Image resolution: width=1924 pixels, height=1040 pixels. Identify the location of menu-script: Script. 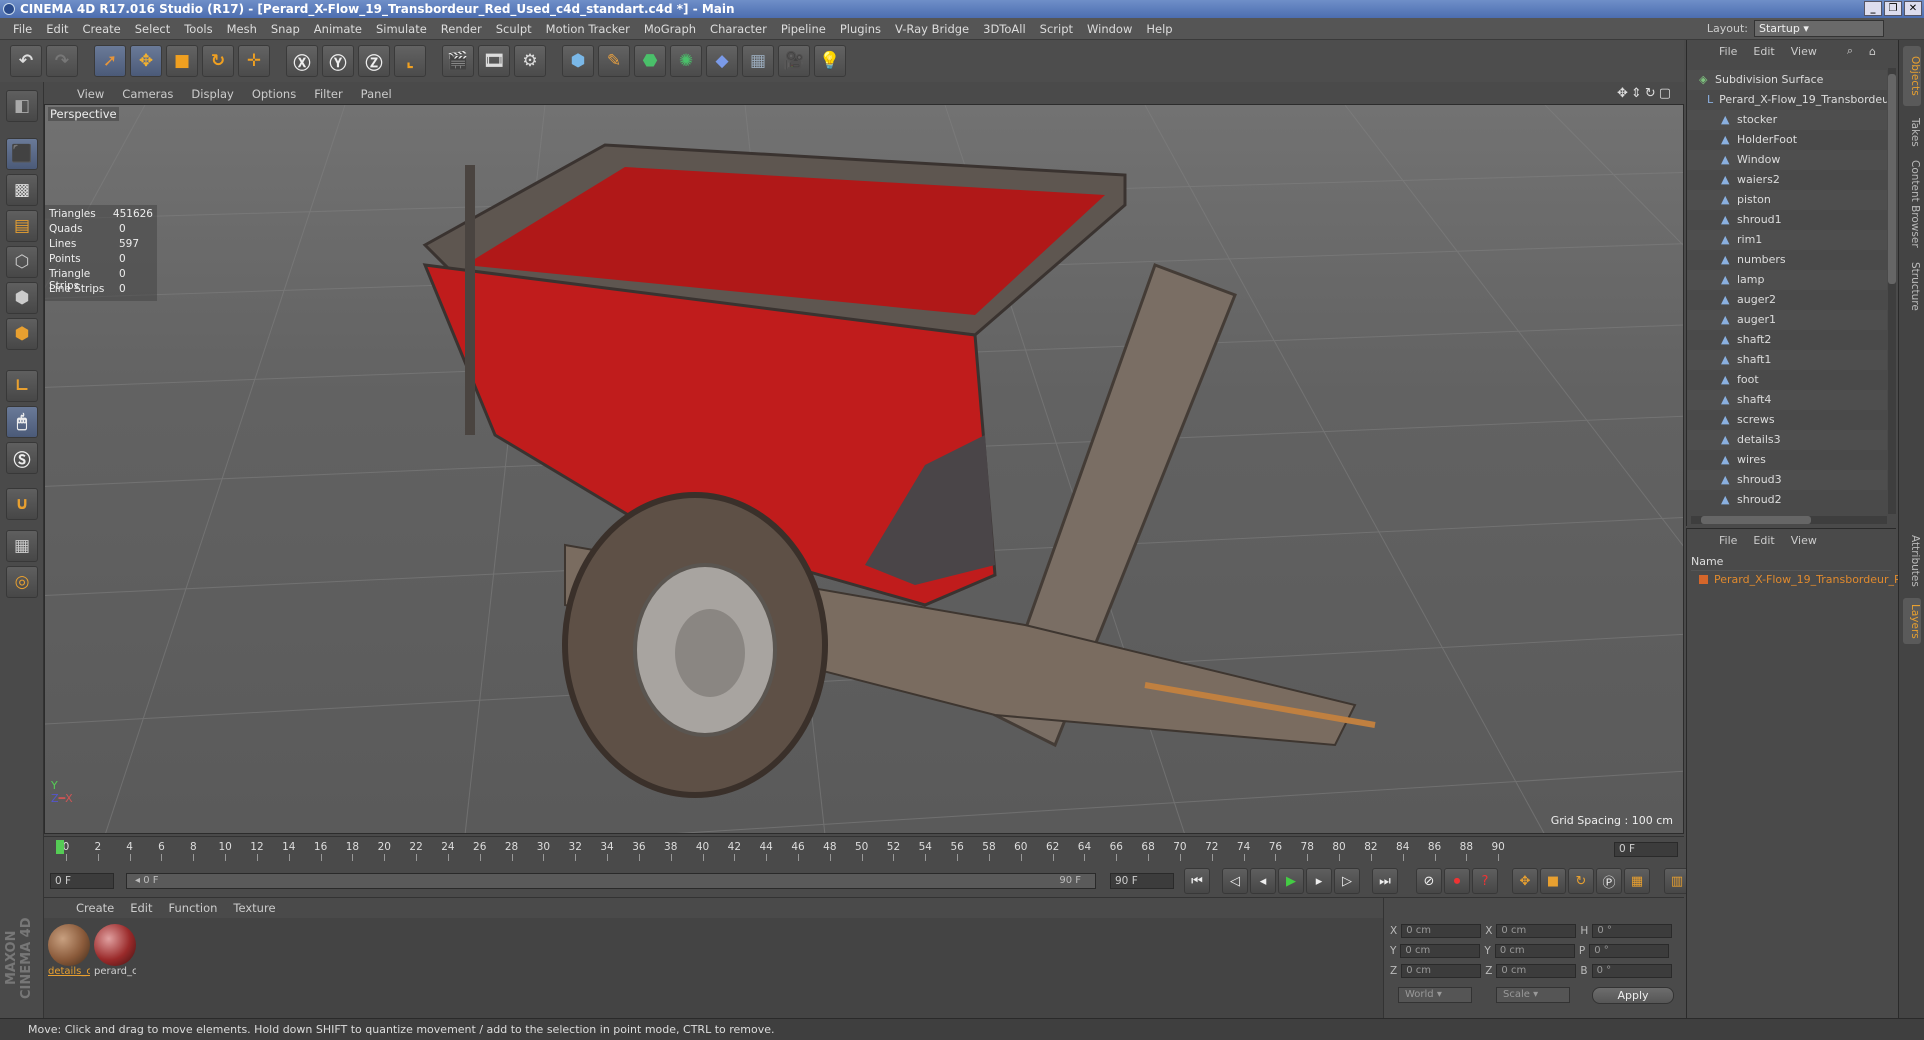
(1056, 29).